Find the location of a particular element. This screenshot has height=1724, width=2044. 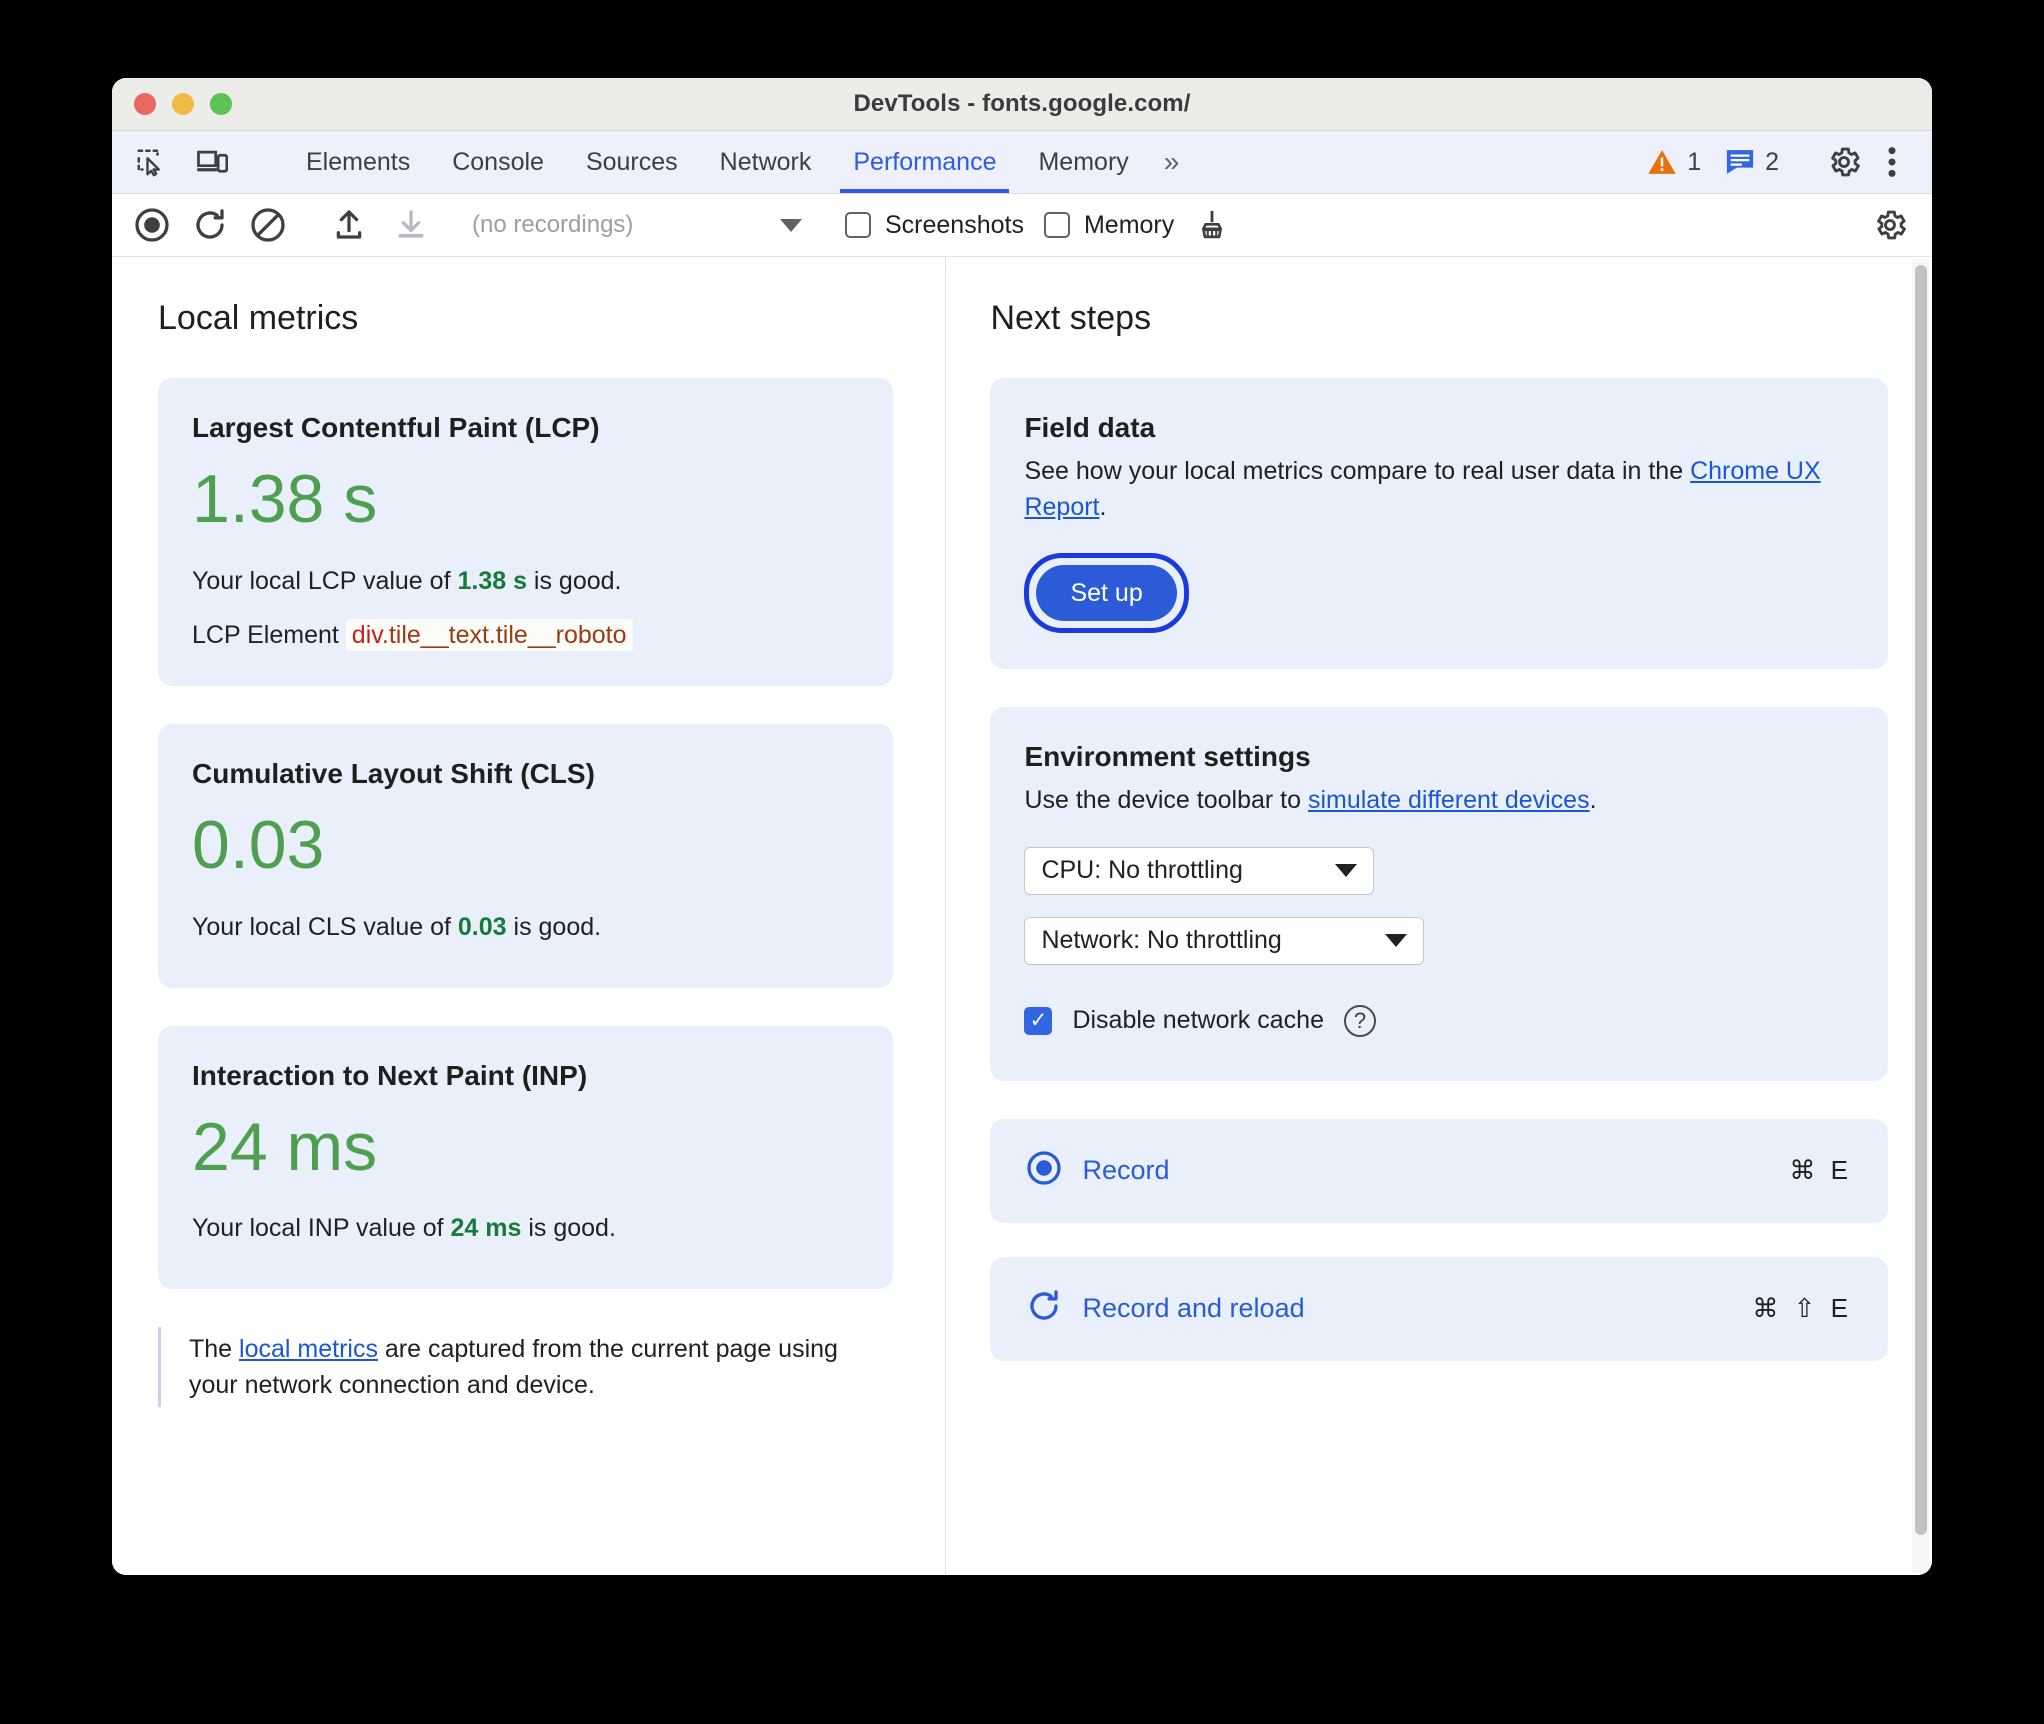

screenshots-checkbox is located at coordinates (858, 225).